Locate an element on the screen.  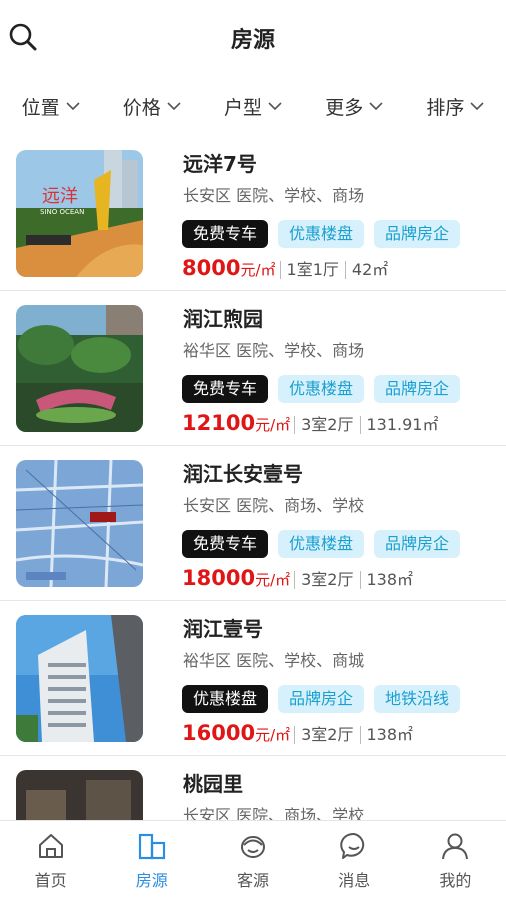
listing-area: 131.91㎡ is located at coordinates (402, 425).